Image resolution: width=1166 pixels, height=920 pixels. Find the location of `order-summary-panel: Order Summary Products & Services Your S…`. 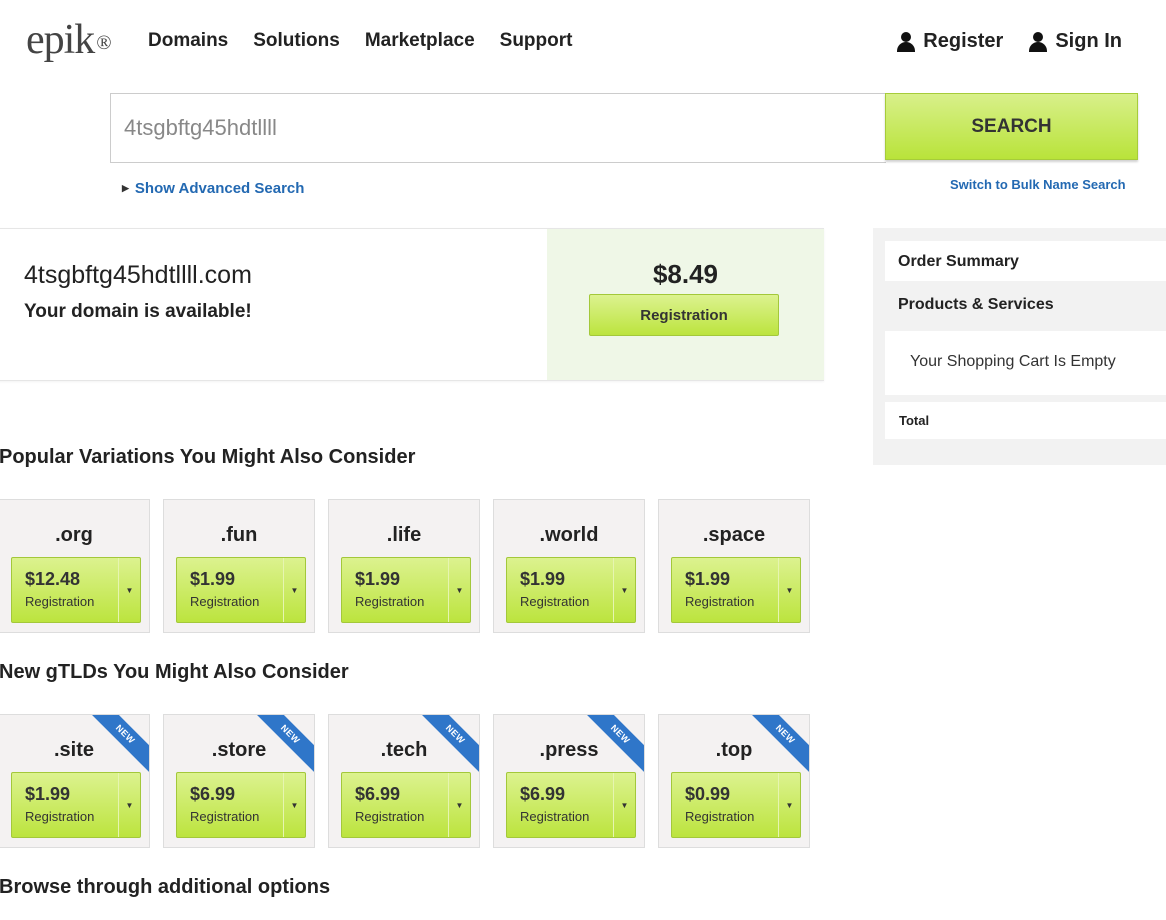

order-summary-panel: Order Summary Products & Services Your S… is located at coordinates (1019, 346).